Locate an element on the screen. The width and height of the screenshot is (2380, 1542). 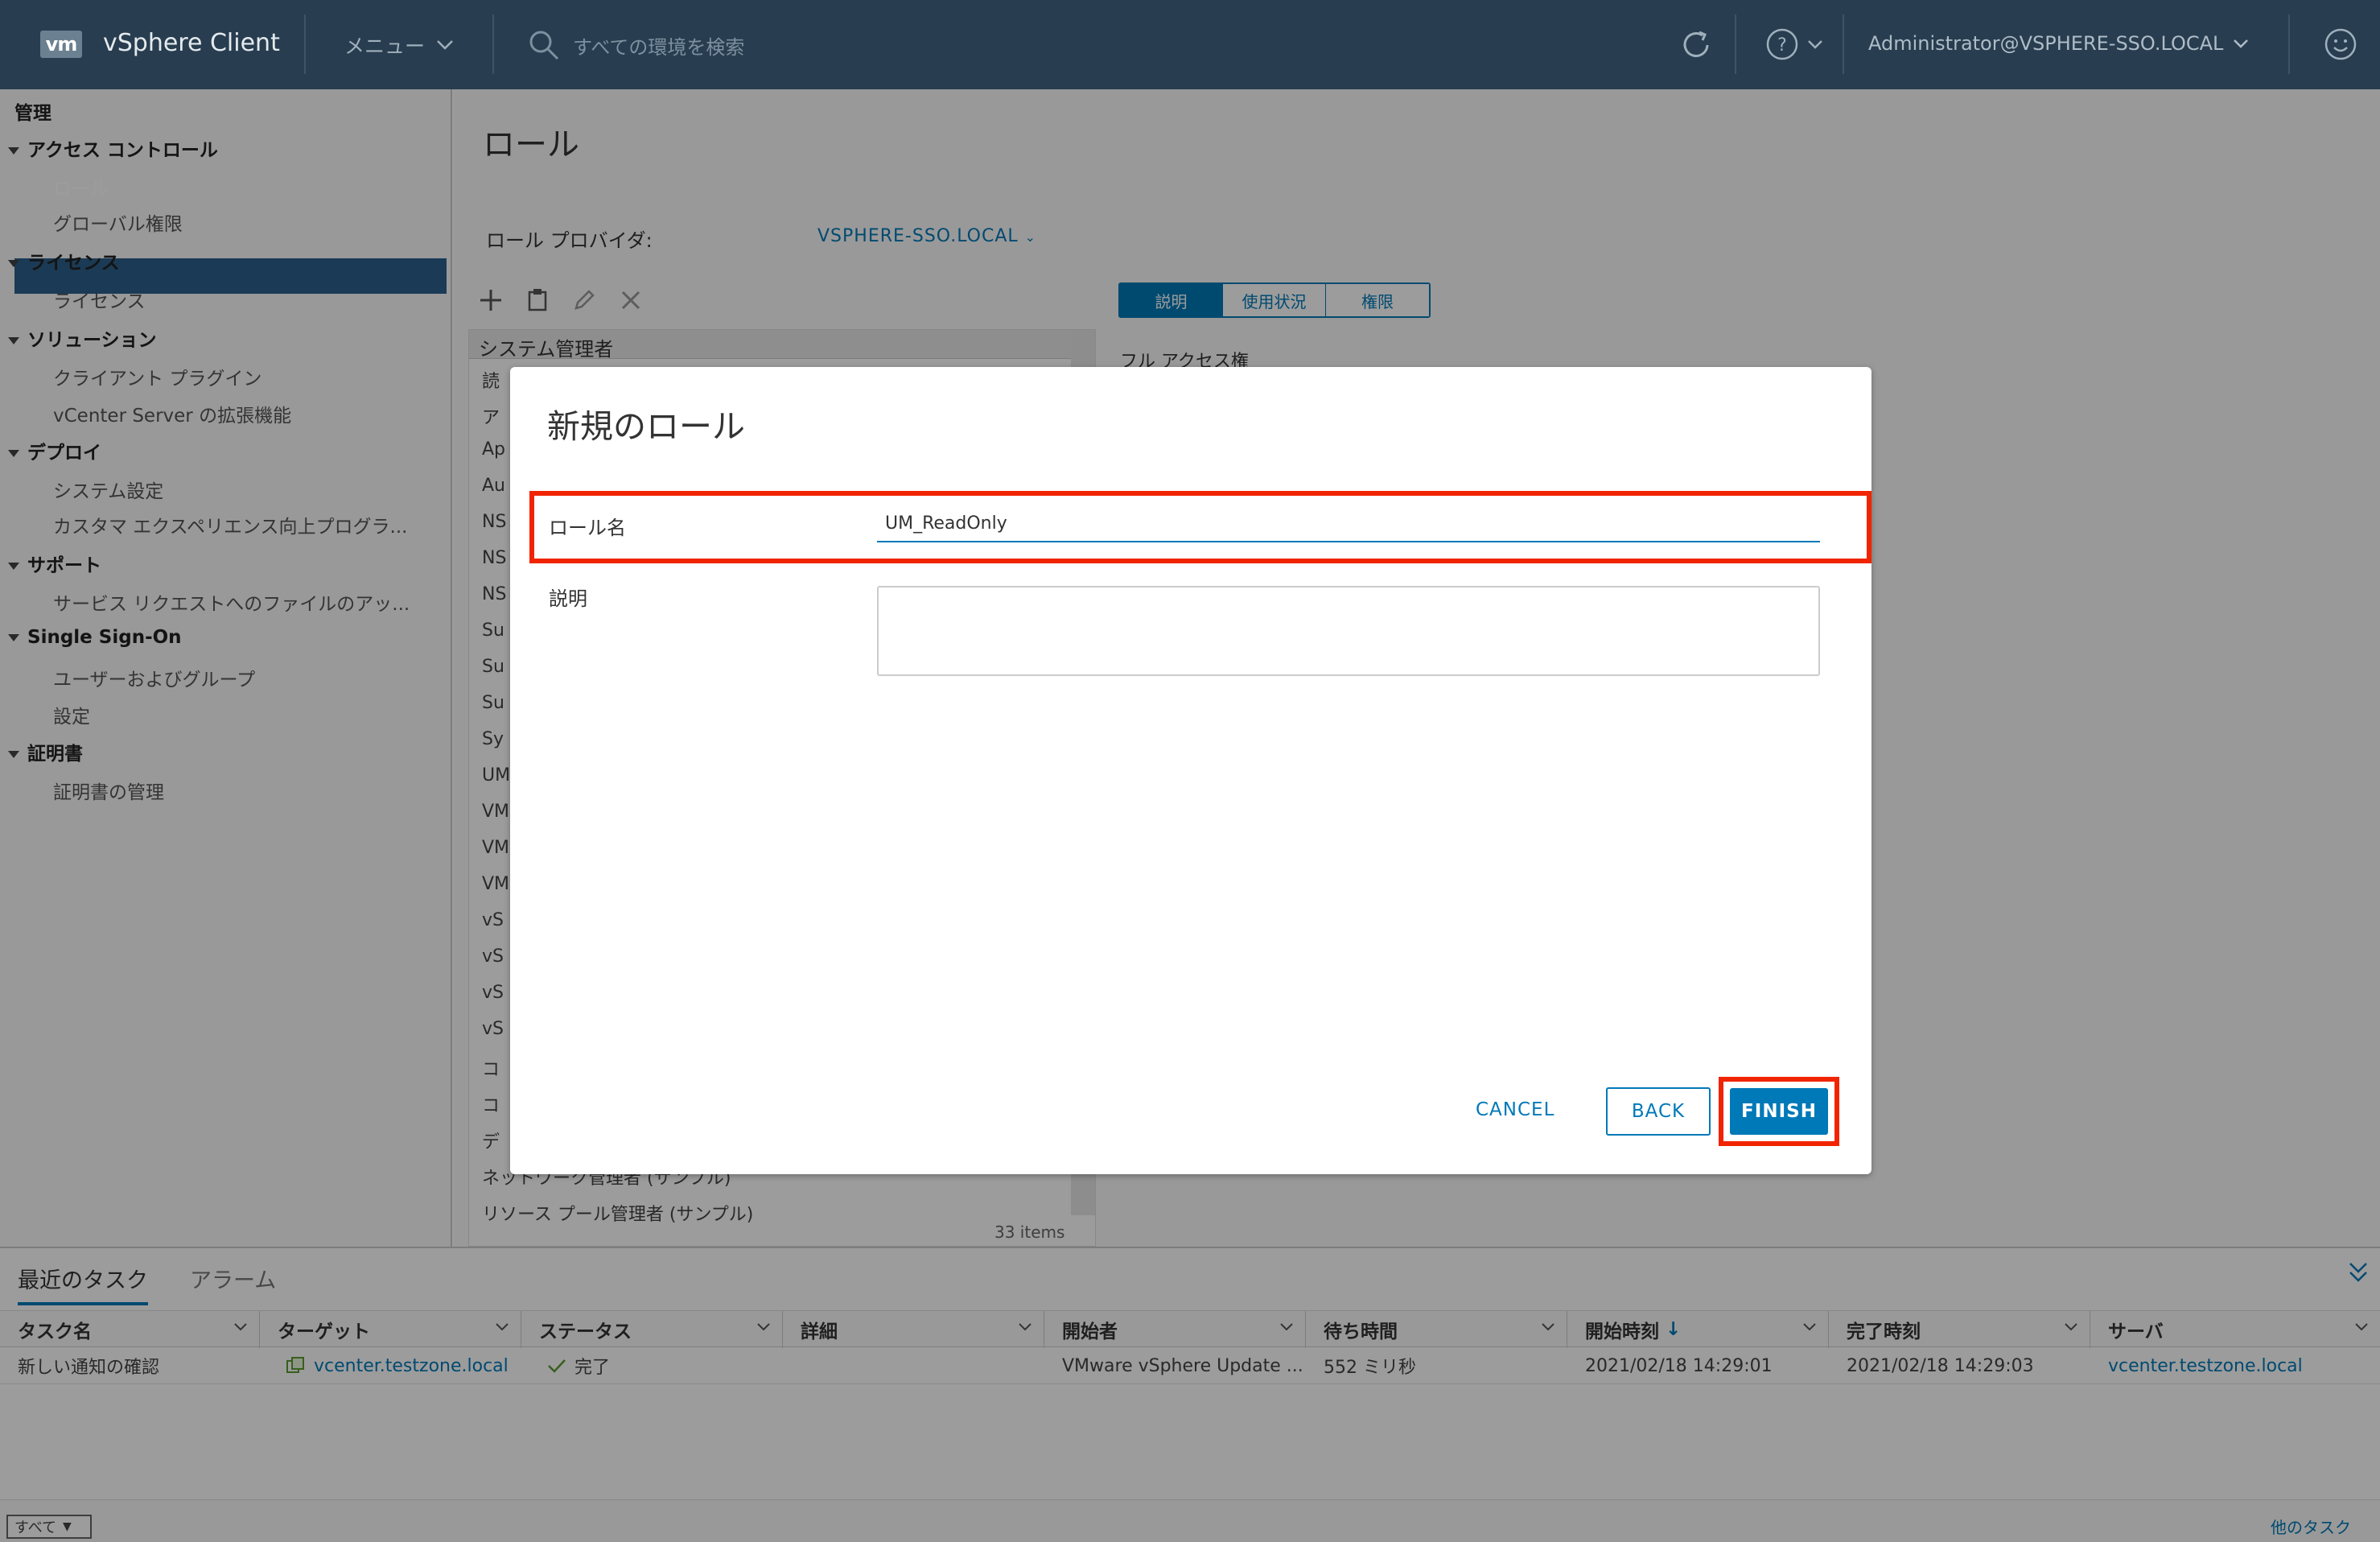
cancel-button: CANCEL is located at coordinates (1515, 1109).